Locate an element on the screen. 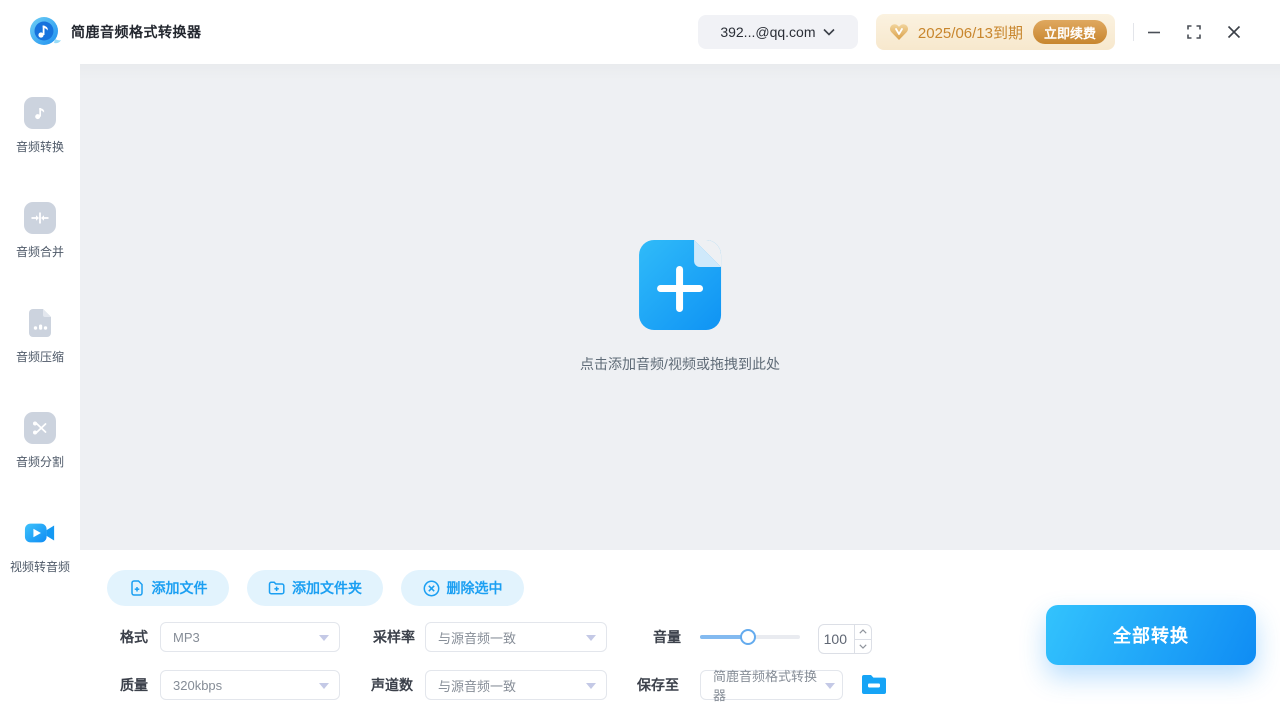 The height and width of the screenshot is (720, 1280). quality-value: 320kbps is located at coordinates (198, 685).